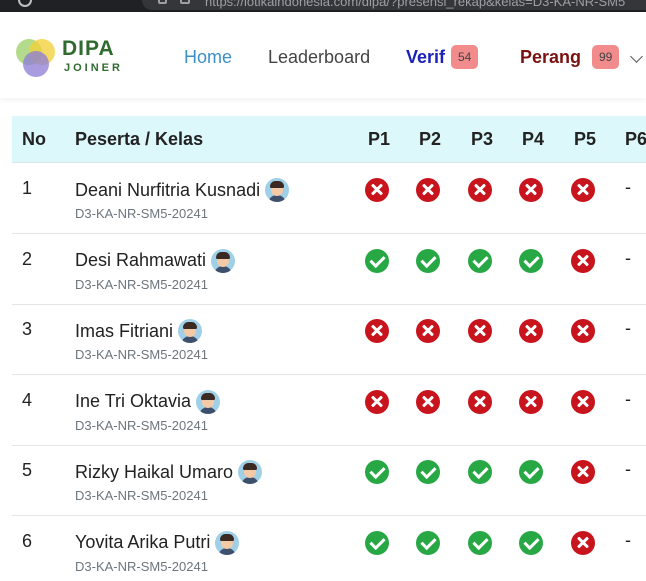 This screenshot has width=646, height=581. Describe the element at coordinates (27, 258) in the screenshot. I see `row-number: 2` at that location.